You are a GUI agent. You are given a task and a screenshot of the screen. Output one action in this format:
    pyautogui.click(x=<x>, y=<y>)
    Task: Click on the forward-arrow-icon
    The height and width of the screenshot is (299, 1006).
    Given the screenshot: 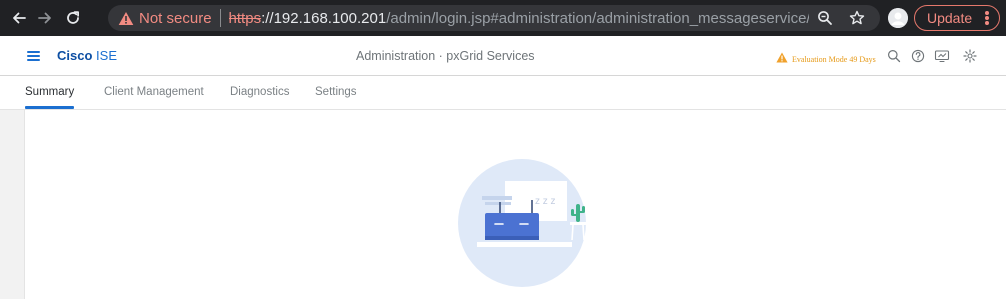 What is the action you would take?
    pyautogui.click(x=45, y=18)
    